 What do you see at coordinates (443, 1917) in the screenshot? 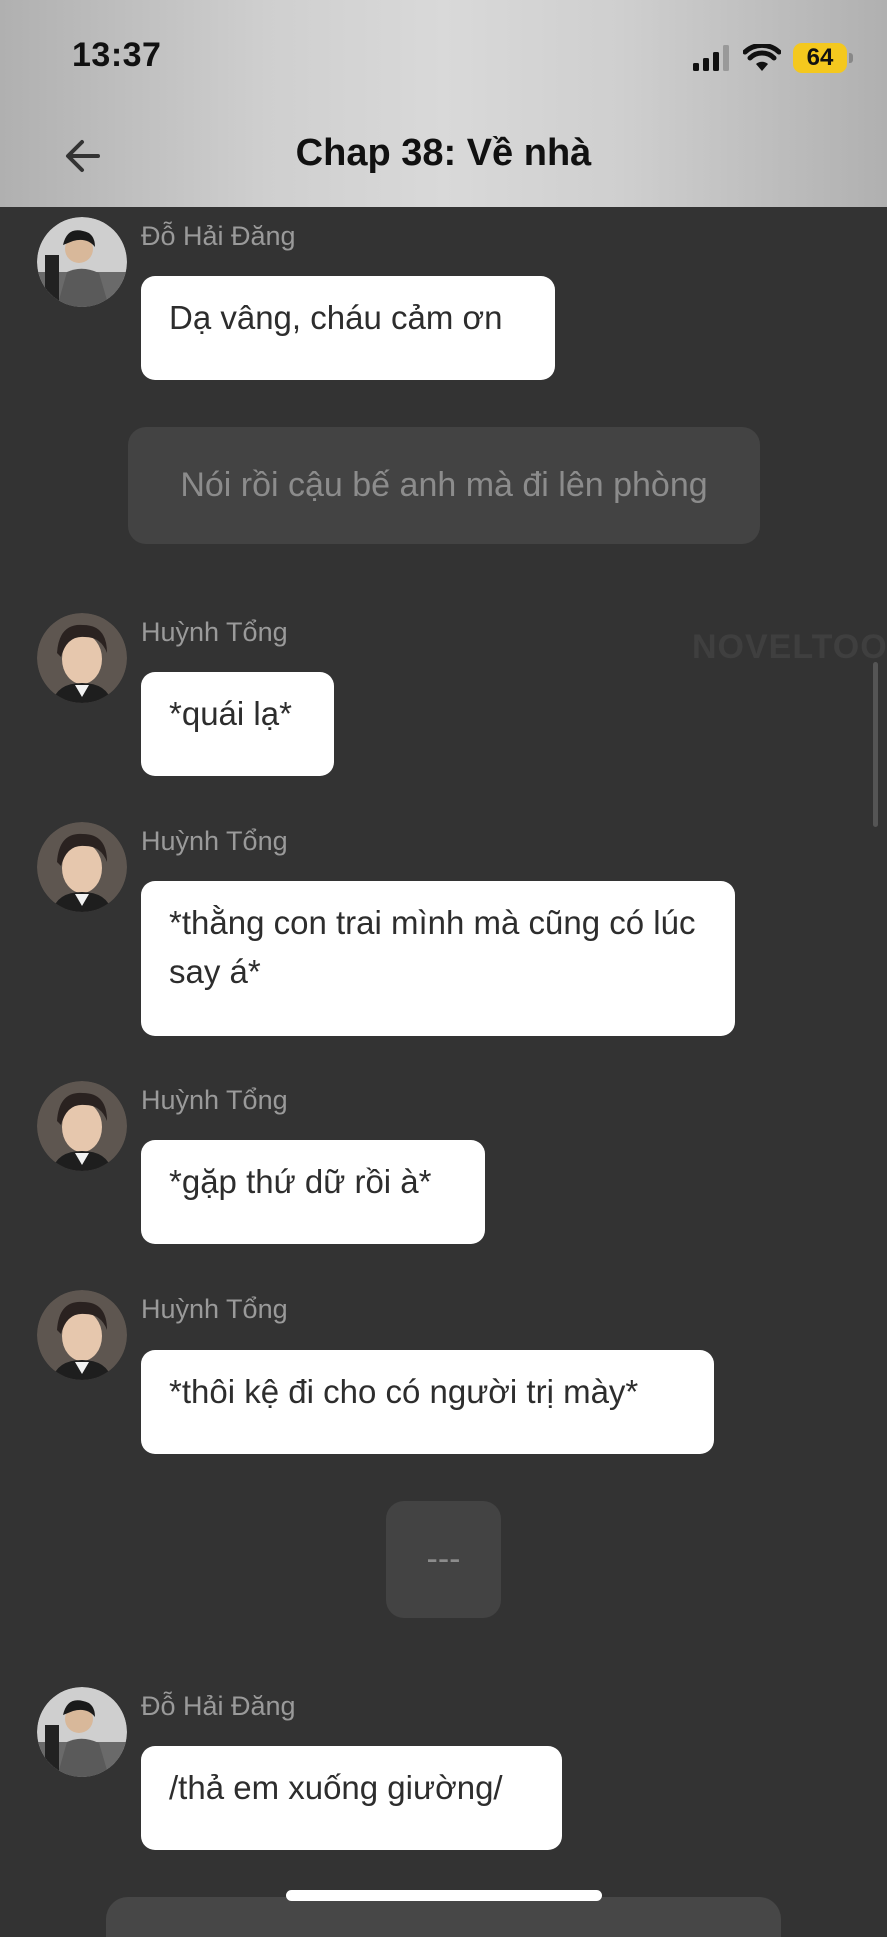
I see `bottom-toolbar` at bounding box center [443, 1917].